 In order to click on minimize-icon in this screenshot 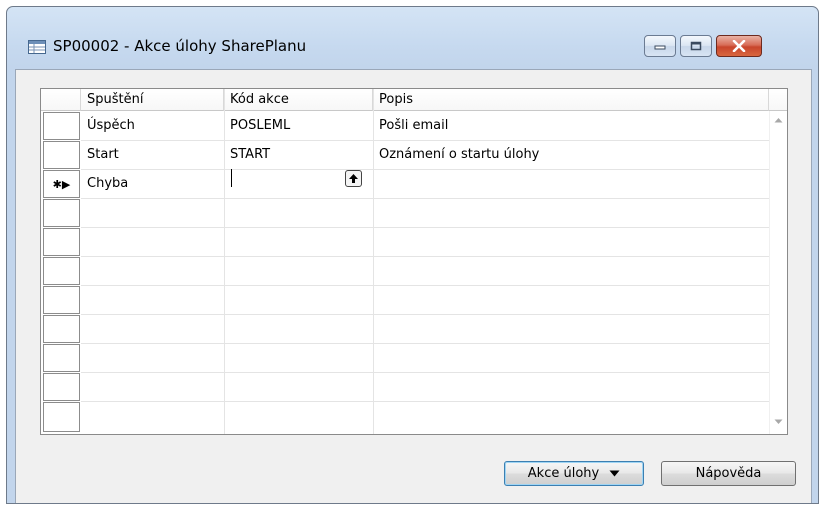, I will do `click(660, 47)`.